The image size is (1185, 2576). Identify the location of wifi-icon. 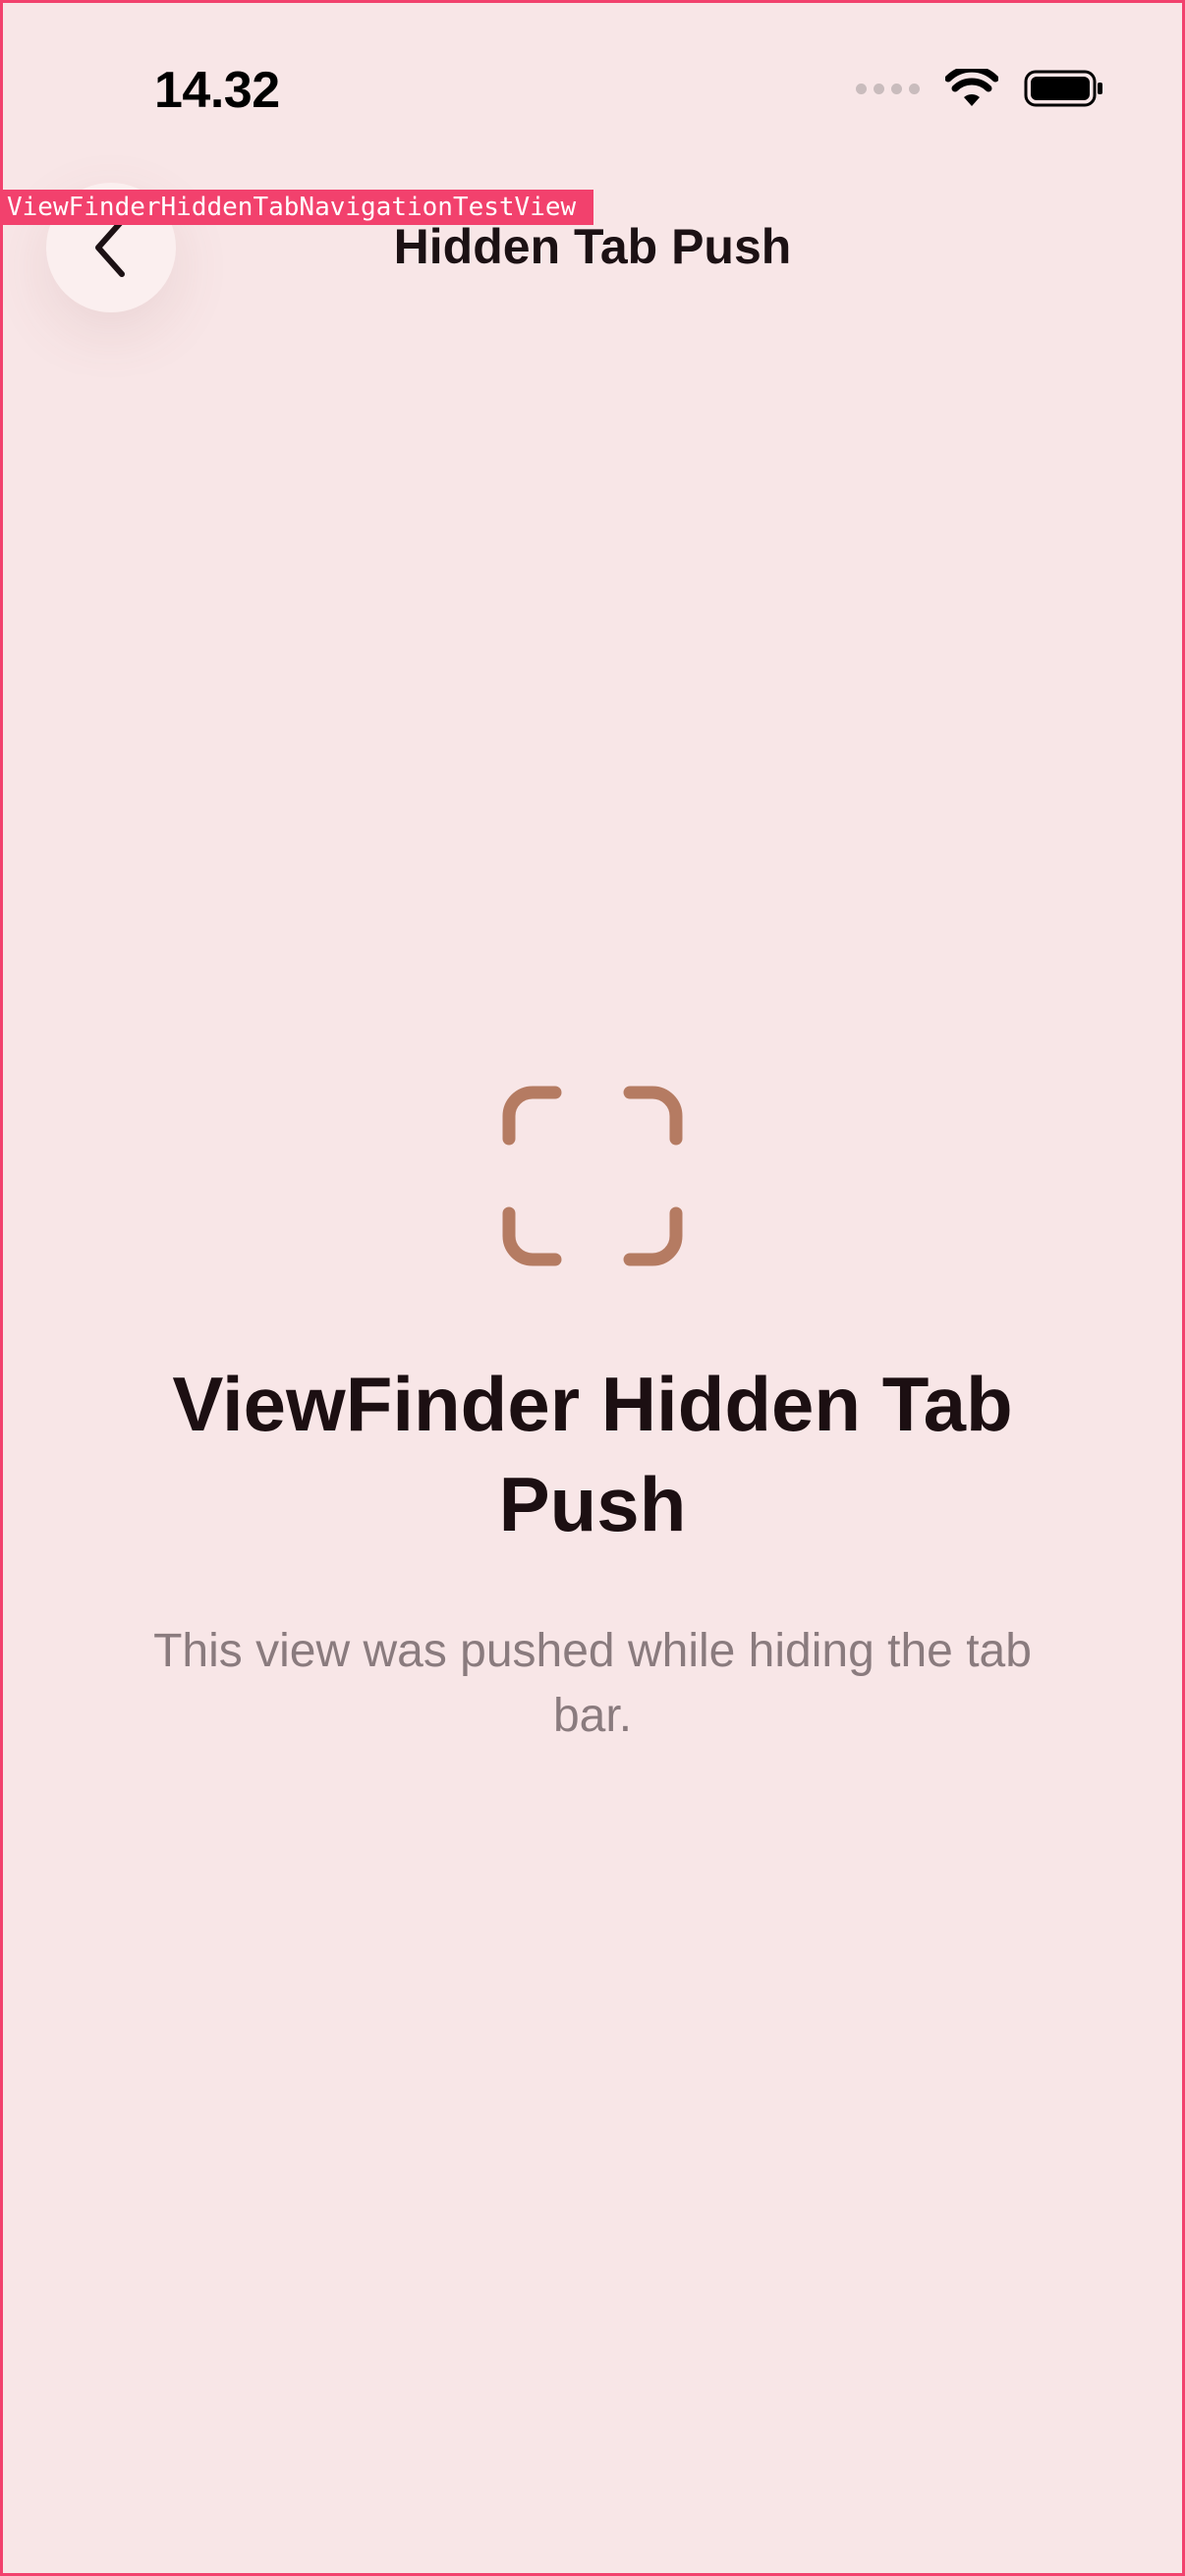
(972, 87).